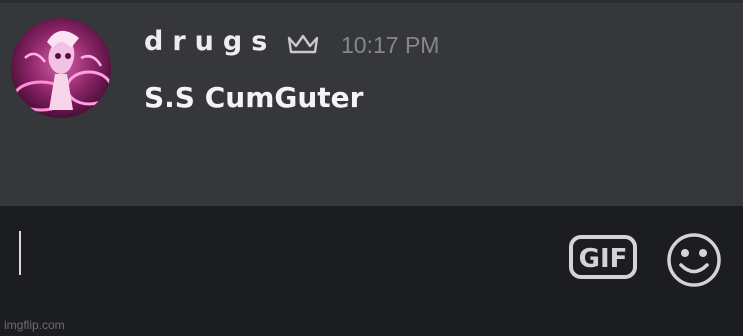  Describe the element at coordinates (694, 260) in the screenshot. I see `smiley-face-icon` at that location.